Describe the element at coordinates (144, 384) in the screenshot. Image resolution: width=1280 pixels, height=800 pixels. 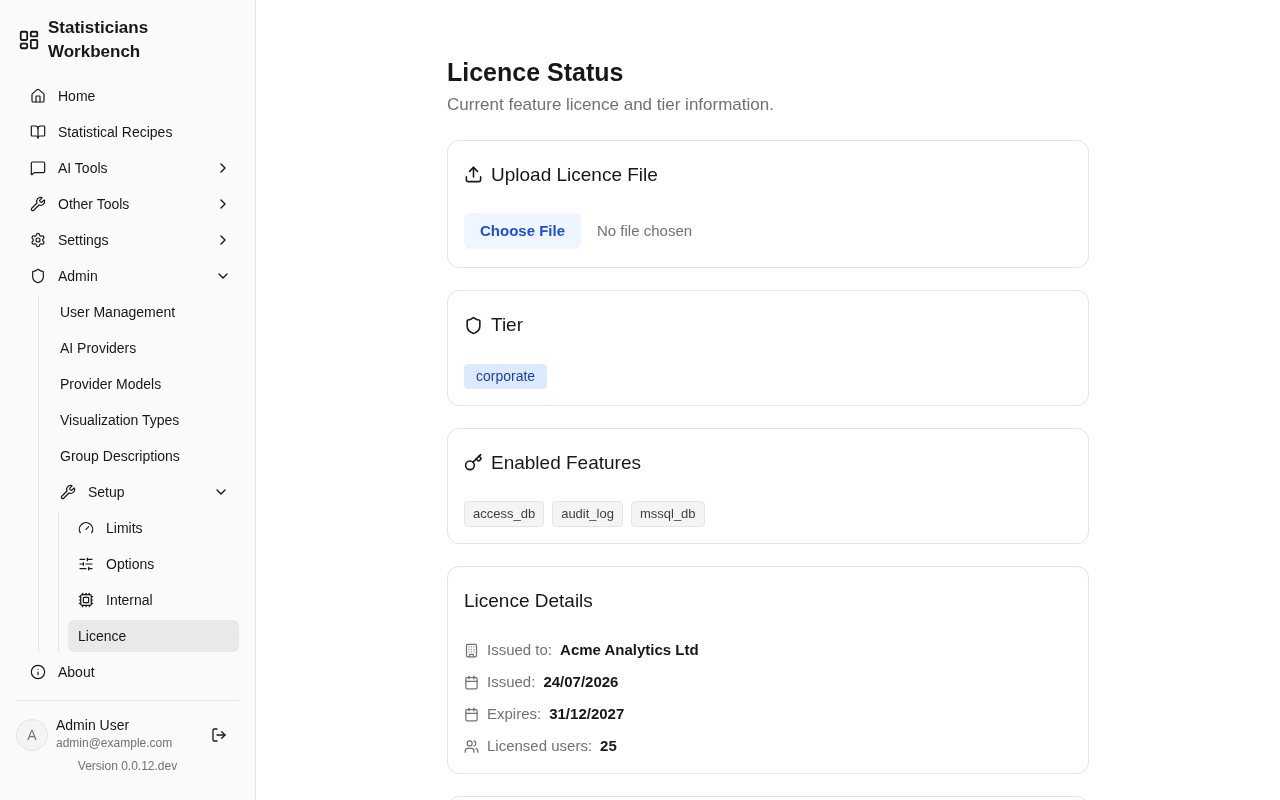
I see `nav-item: Provider Models` at that location.